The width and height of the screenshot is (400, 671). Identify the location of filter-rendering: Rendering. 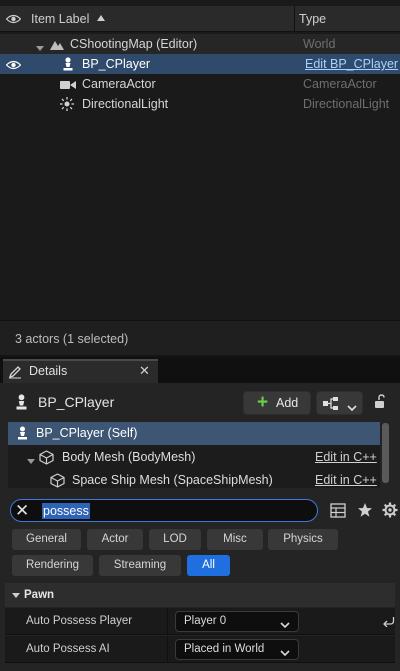
(52, 565).